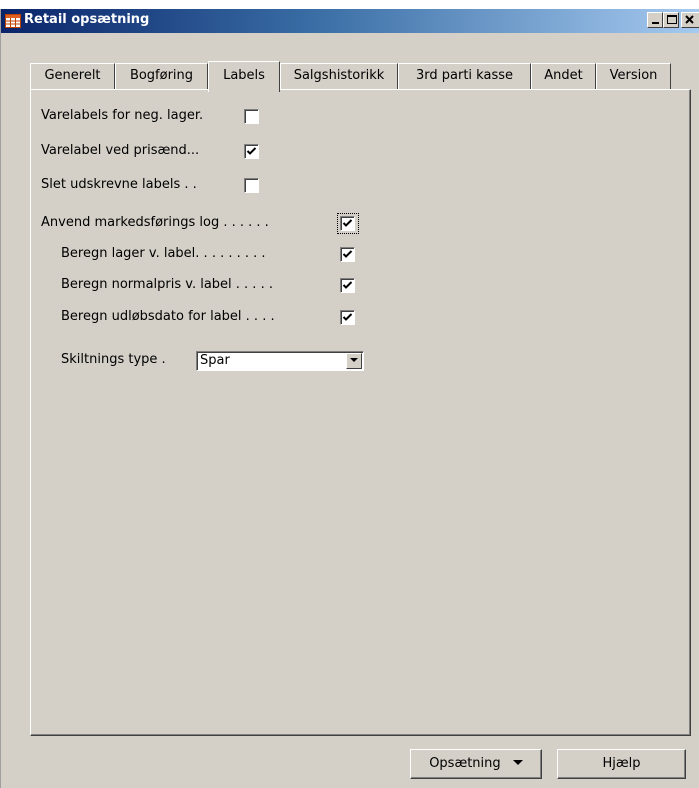 Image resolution: width=699 pixels, height=788 pixels. What do you see at coordinates (633, 76) in the screenshot?
I see `tab-version: Version` at bounding box center [633, 76].